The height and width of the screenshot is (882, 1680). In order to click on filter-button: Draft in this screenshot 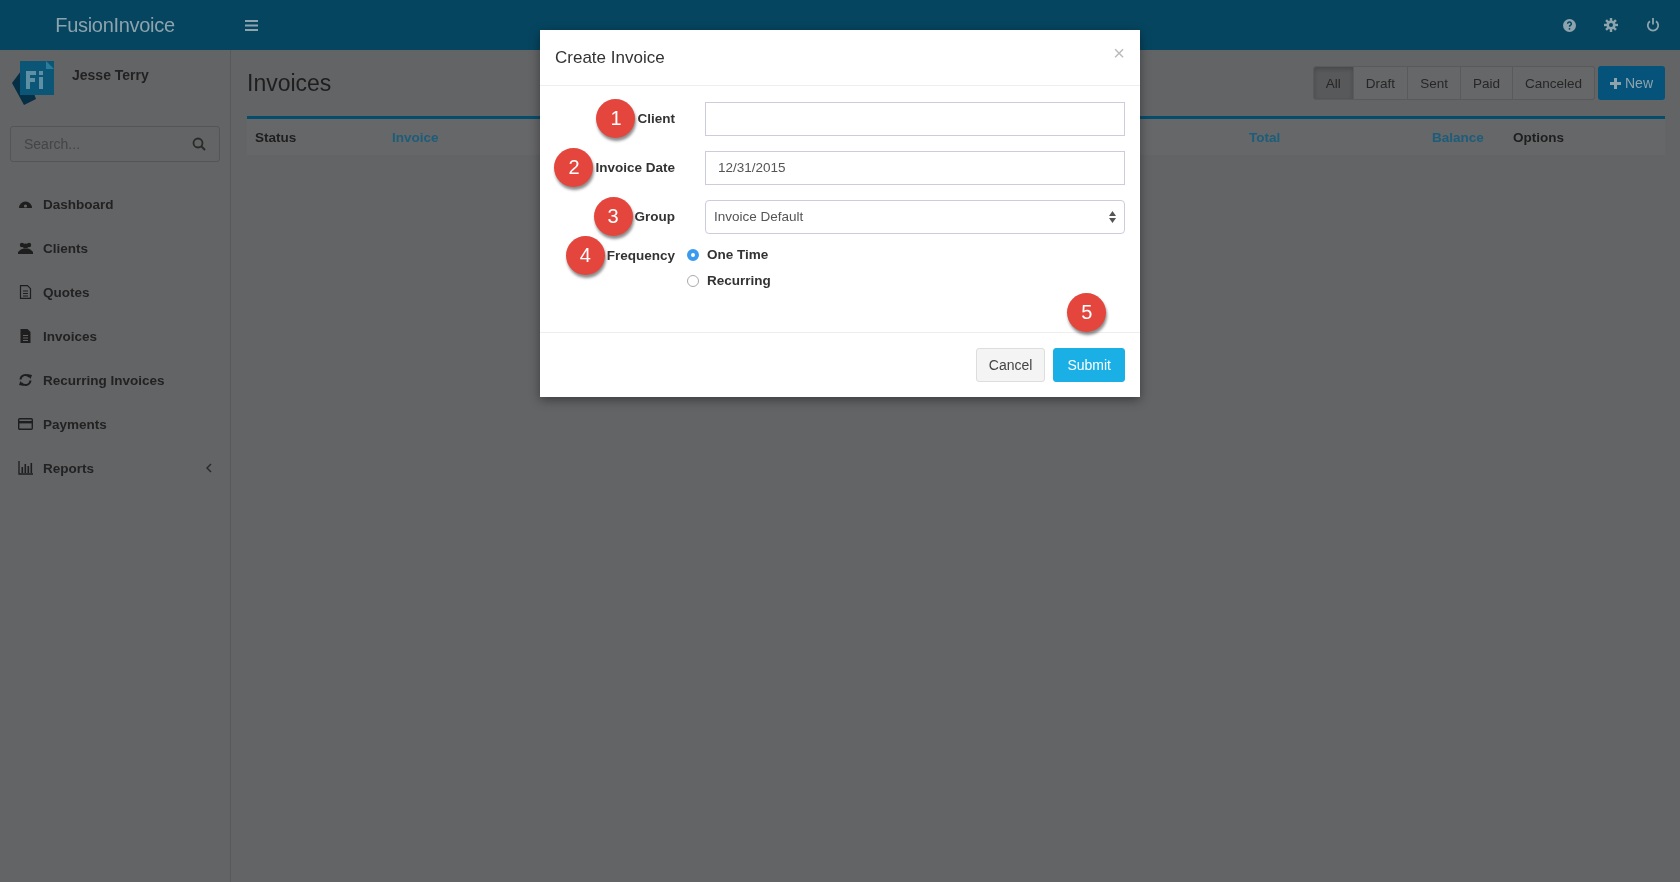, I will do `click(1381, 83)`.